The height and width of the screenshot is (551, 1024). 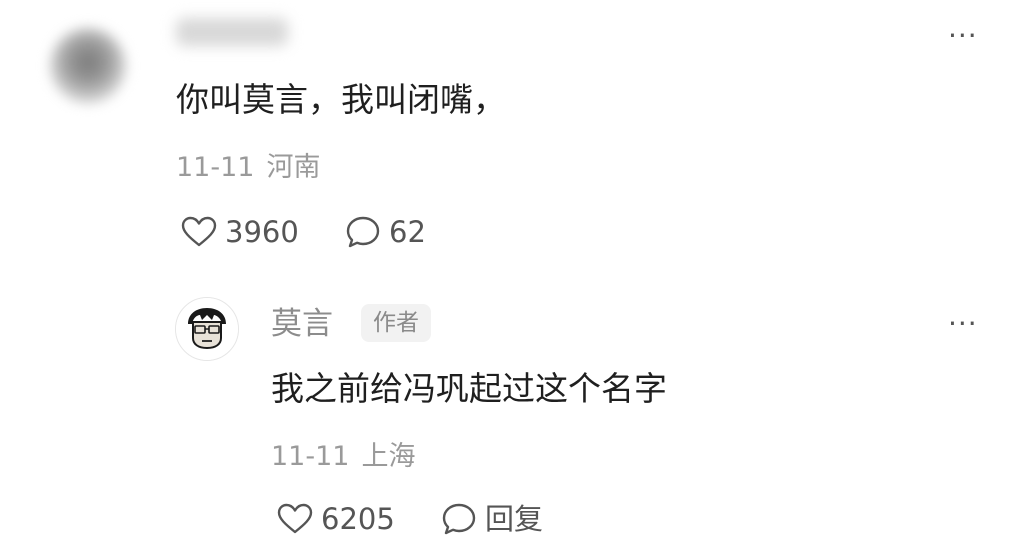 I want to click on comment-more-button: ···, so click(x=963, y=36).